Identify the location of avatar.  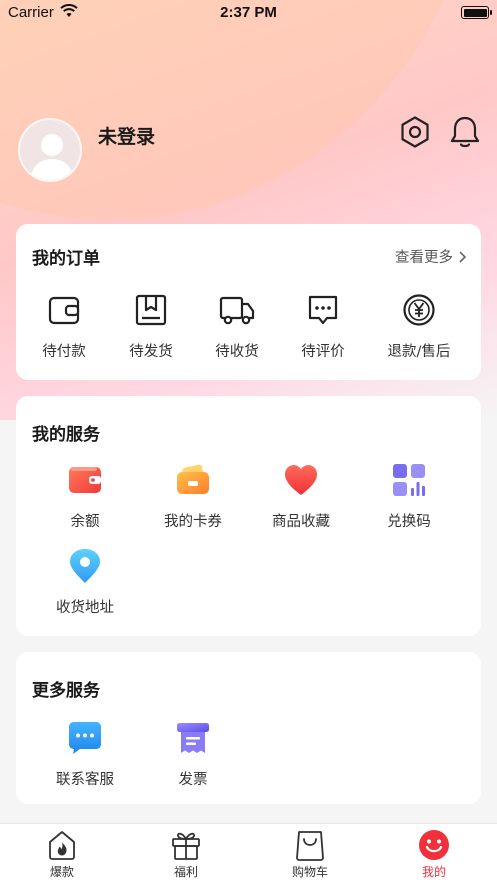
(50, 150).